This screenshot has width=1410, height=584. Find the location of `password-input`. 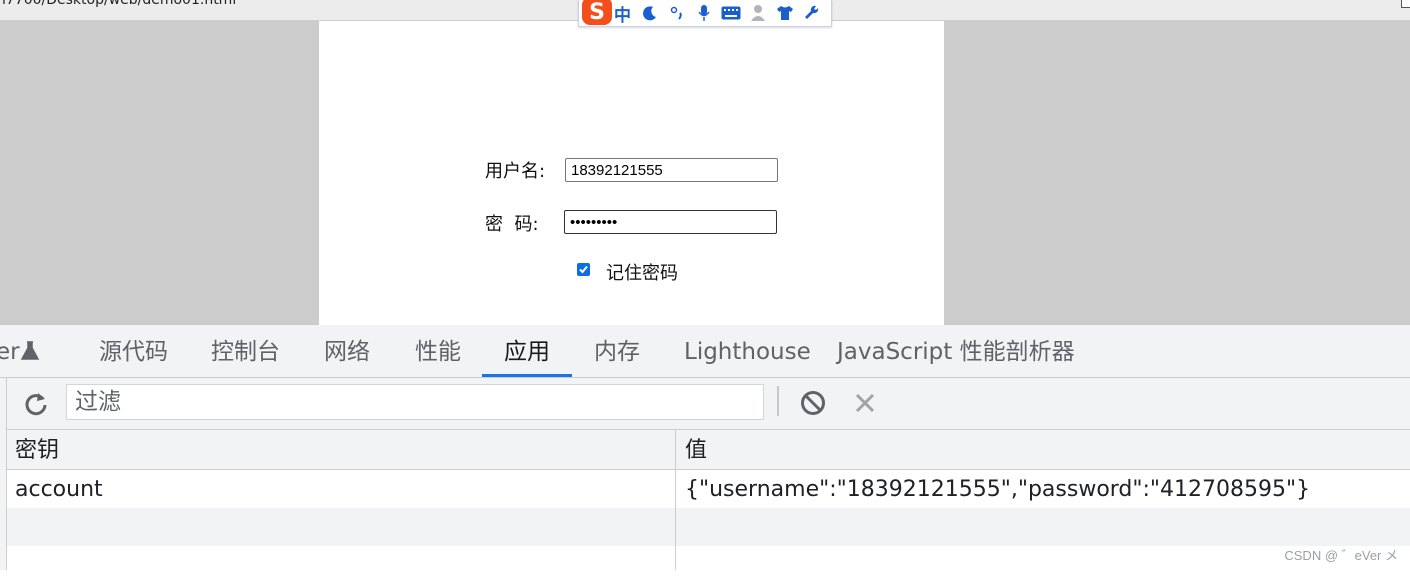

password-input is located at coordinates (670, 222).